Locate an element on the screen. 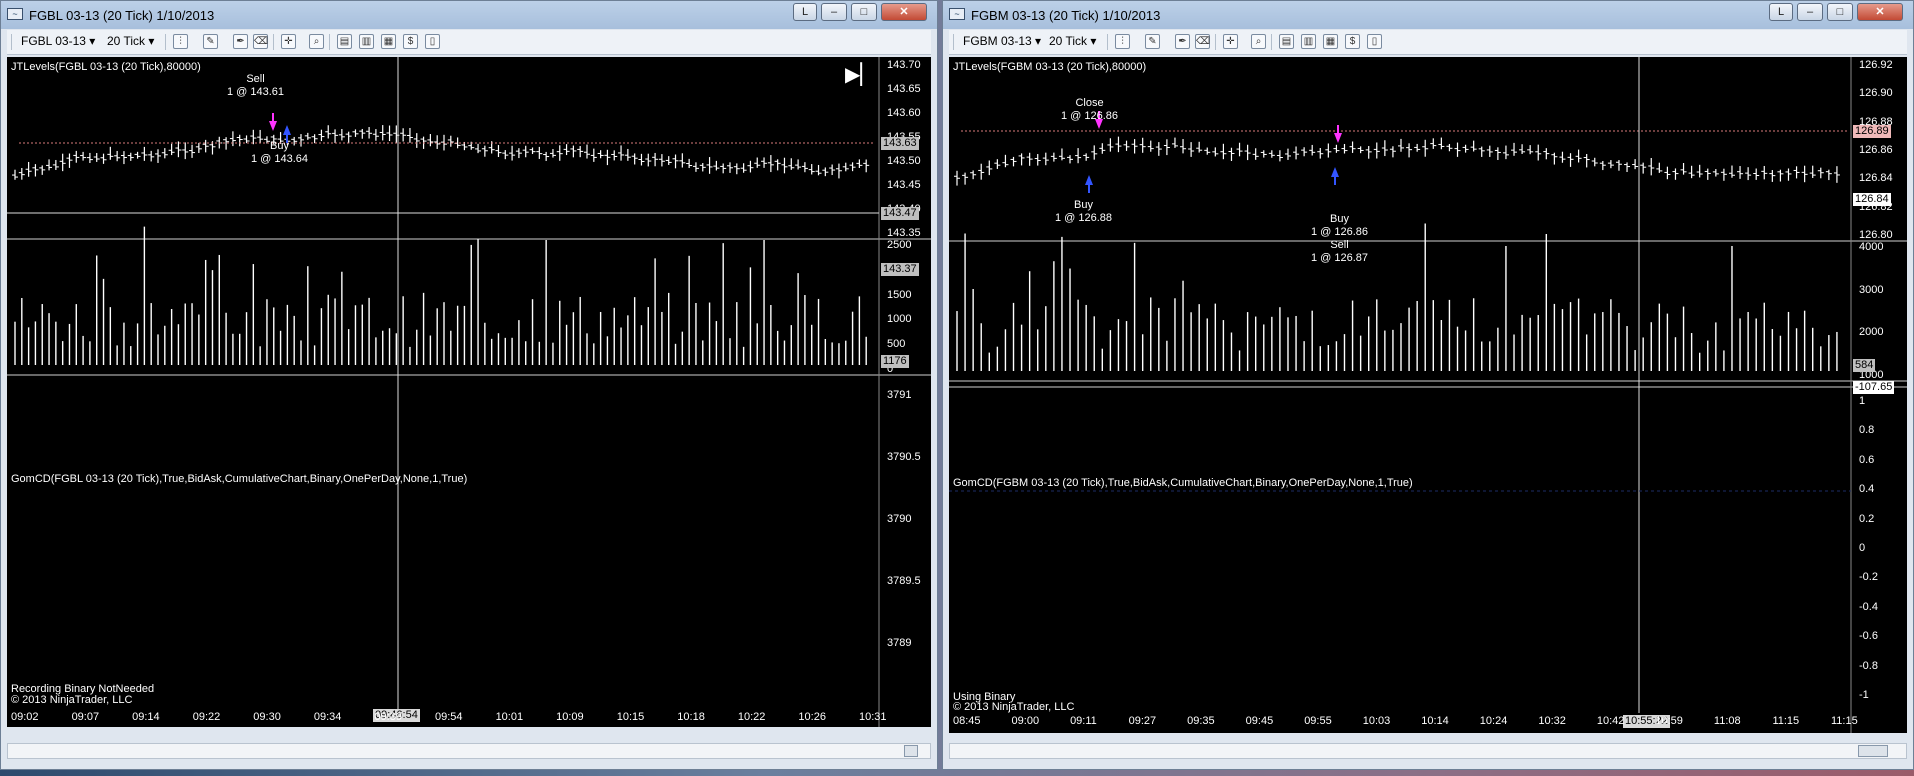 The image size is (1914, 776). time-axis-tick: 10:18 is located at coordinates (691, 717).